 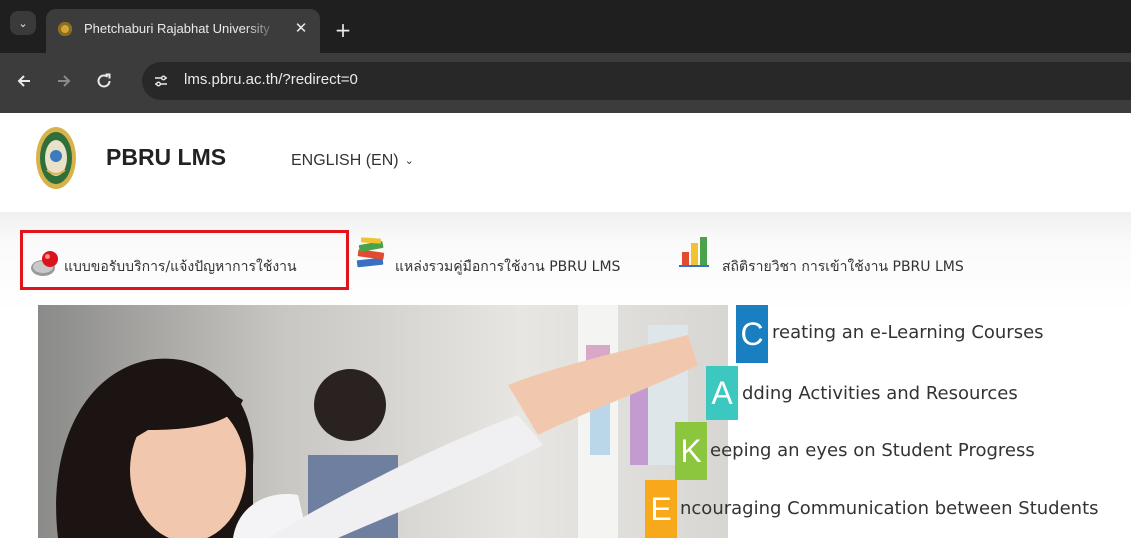 I want to click on banner-text-c: reating an e-Learning Courses, so click(x=908, y=332).